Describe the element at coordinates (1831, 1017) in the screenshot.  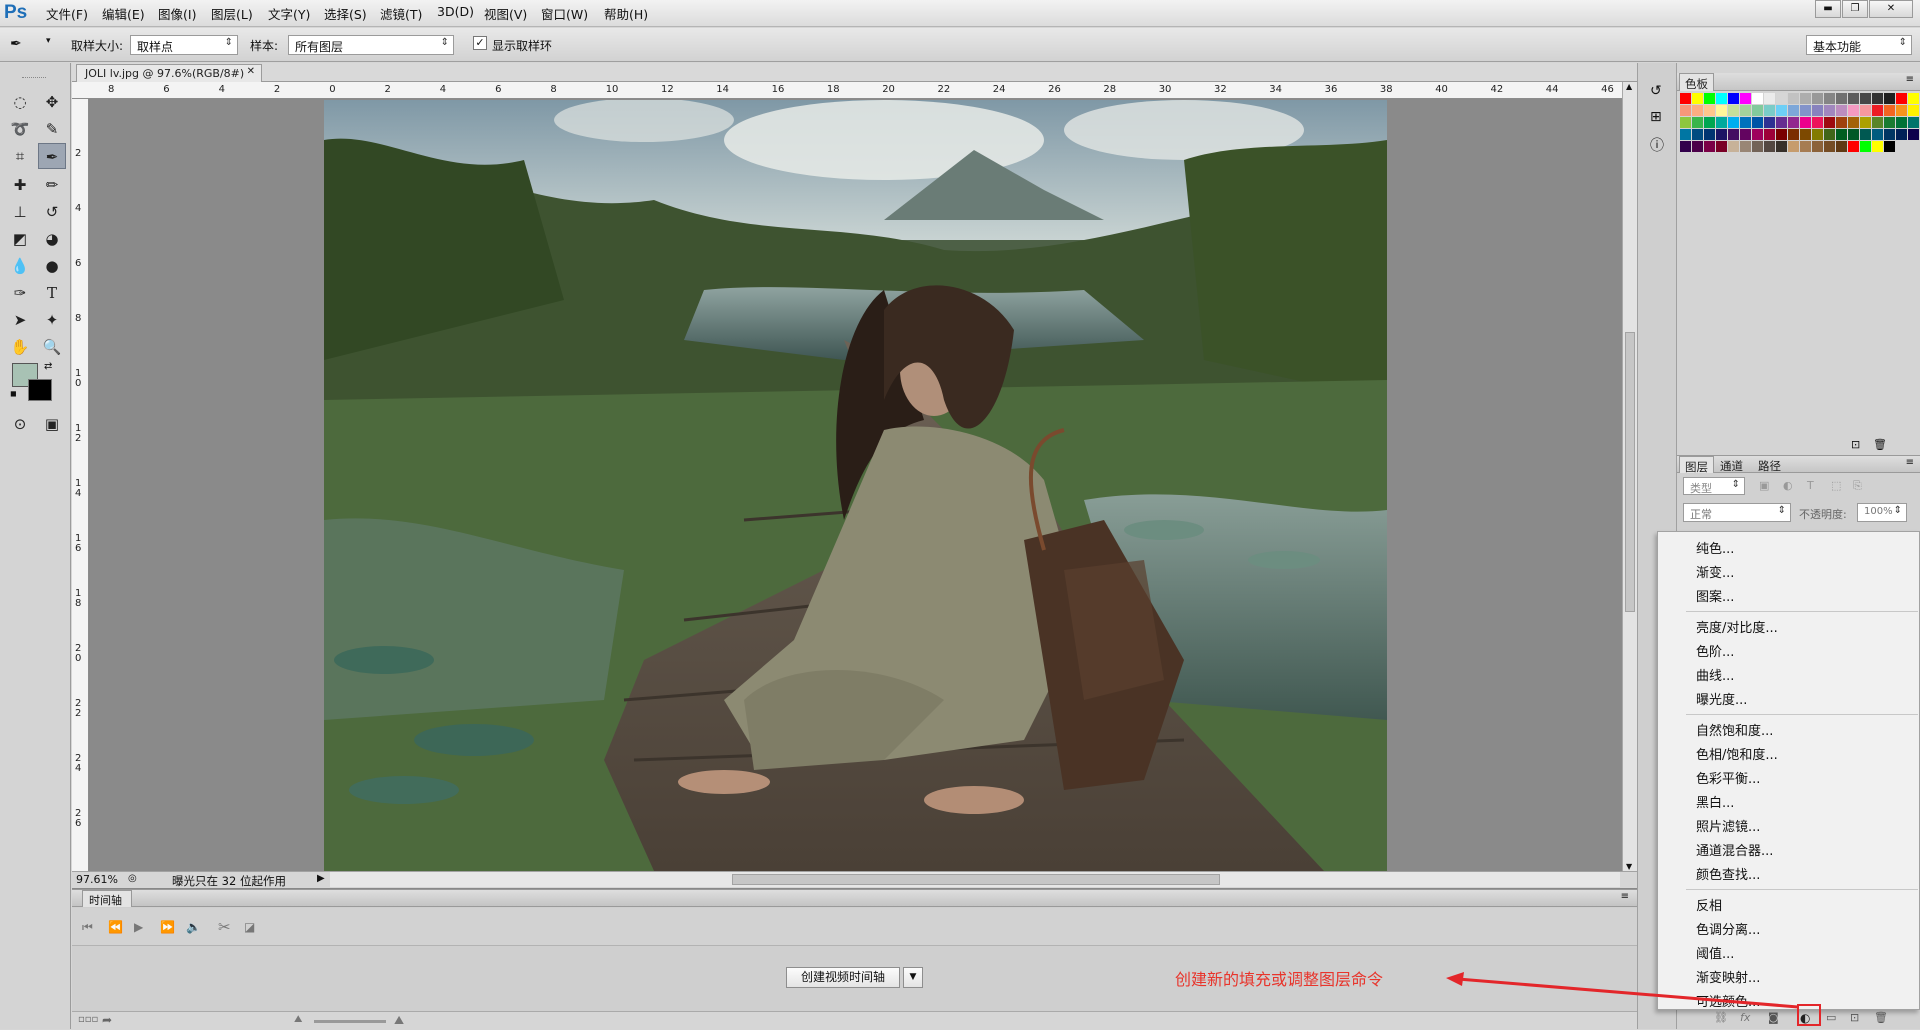
I see `new-group-icon: ▭` at that location.